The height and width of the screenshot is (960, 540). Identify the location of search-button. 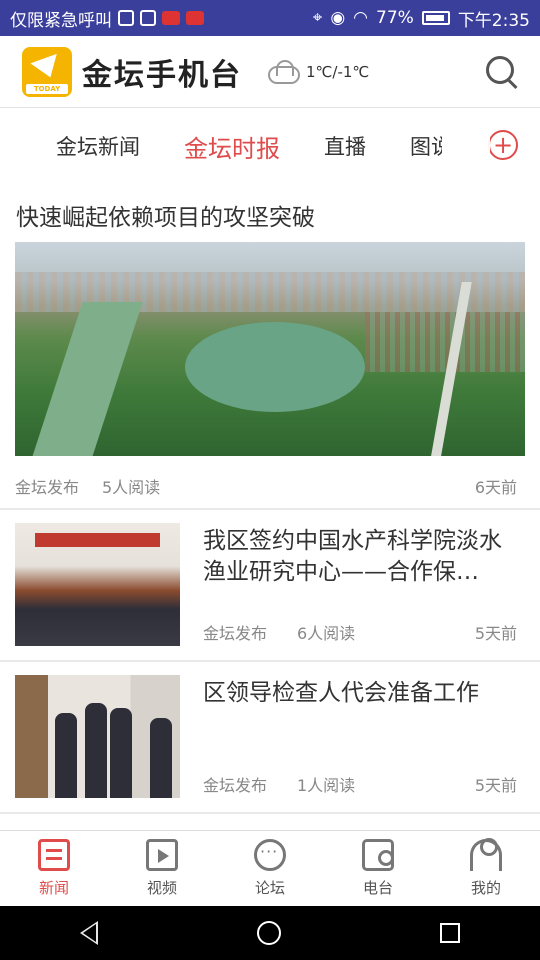
(502, 72).